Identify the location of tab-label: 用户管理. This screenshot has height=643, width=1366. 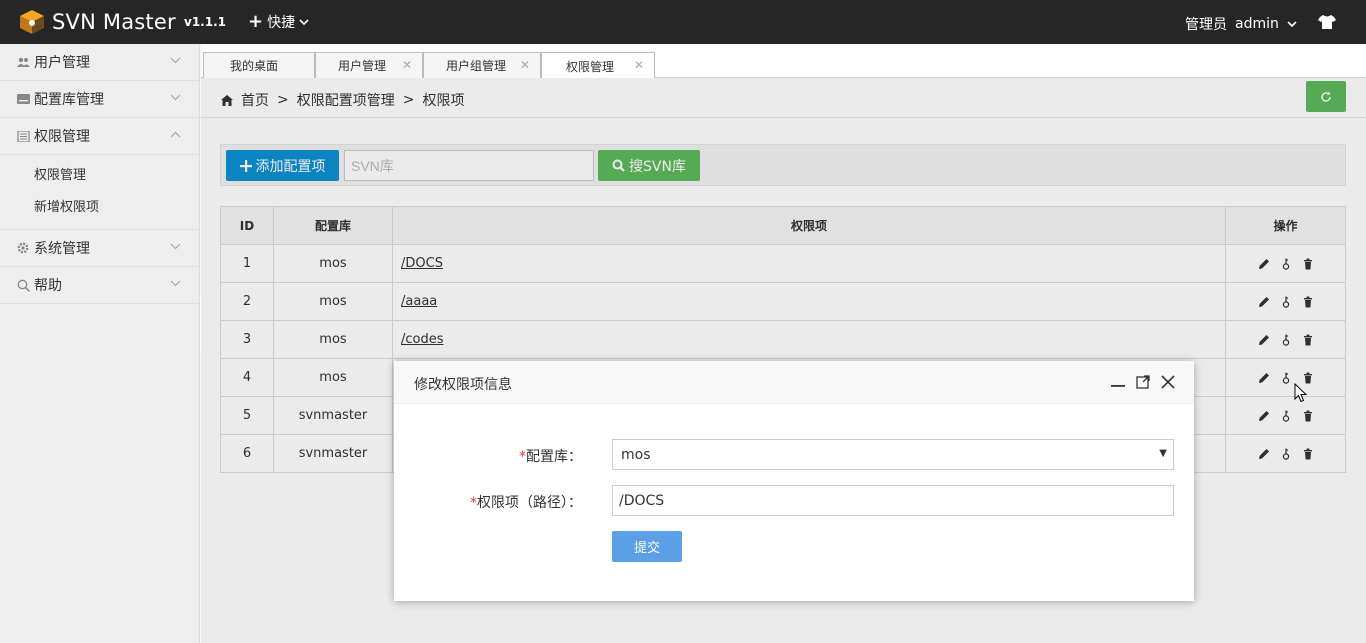
(362, 66).